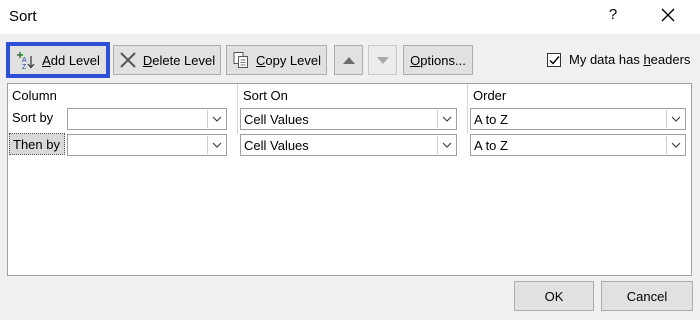  I want to click on add-level-button: A Z Add Level, so click(58, 60).